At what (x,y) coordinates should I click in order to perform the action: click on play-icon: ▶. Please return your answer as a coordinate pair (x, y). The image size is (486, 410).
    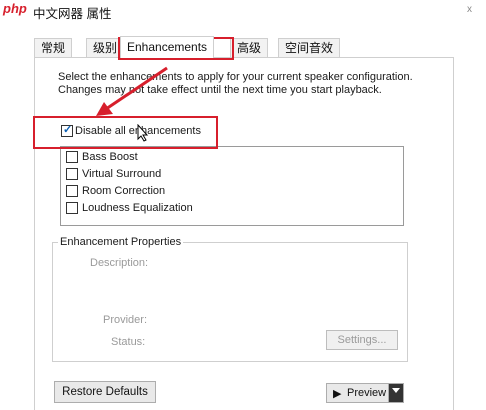
    Looking at the image, I should click on (337, 394).